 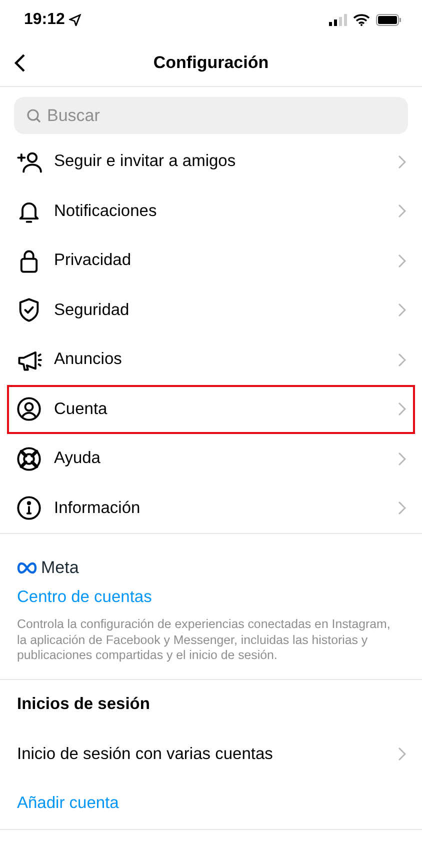 What do you see at coordinates (211, 211) in the screenshot?
I see `settings-item: Notificaciones` at bounding box center [211, 211].